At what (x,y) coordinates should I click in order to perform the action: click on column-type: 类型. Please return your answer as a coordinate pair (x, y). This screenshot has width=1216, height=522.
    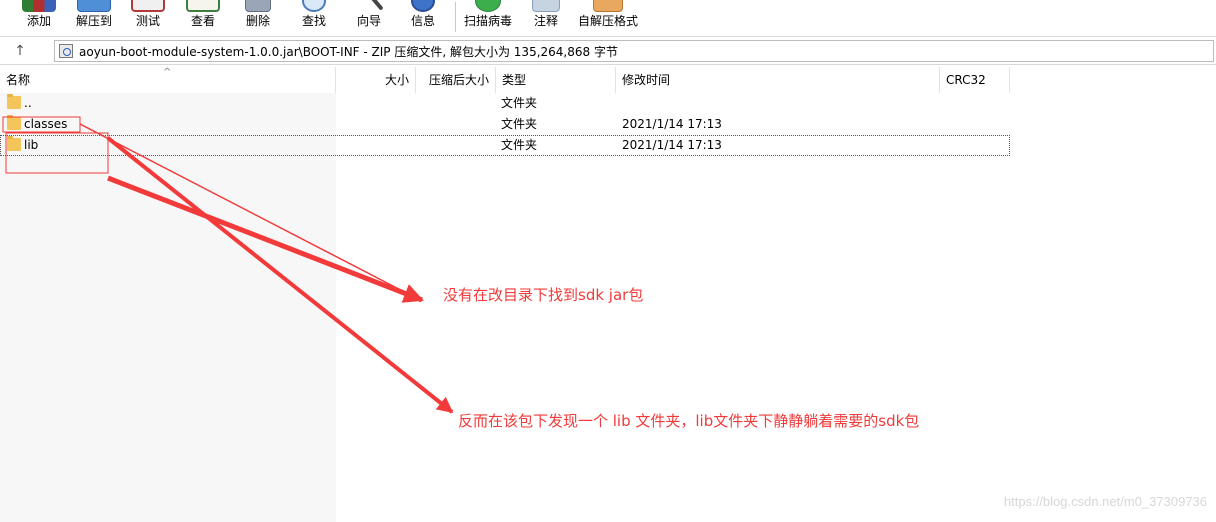
    Looking at the image, I should click on (556, 80).